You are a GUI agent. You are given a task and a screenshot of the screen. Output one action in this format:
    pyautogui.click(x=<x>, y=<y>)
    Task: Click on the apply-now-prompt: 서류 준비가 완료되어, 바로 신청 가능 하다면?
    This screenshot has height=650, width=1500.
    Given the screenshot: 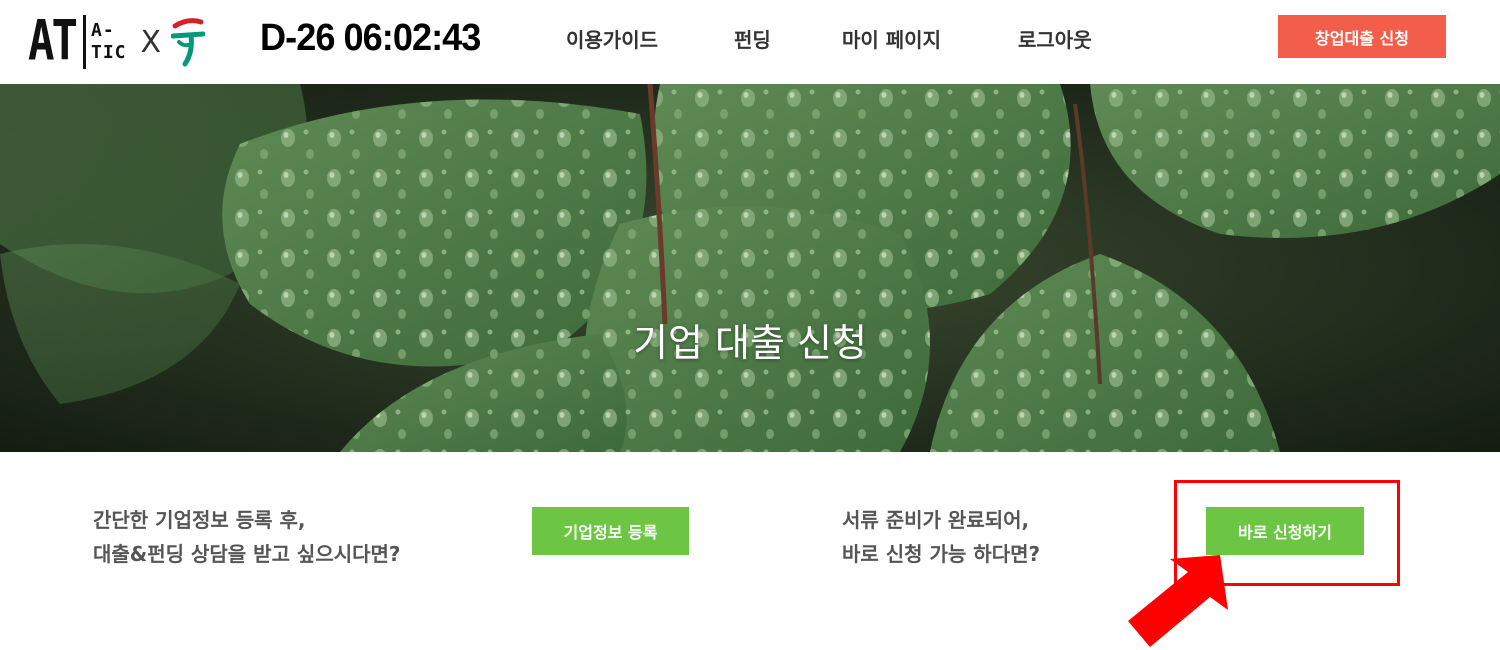 What is the action you would take?
    pyautogui.click(x=941, y=537)
    